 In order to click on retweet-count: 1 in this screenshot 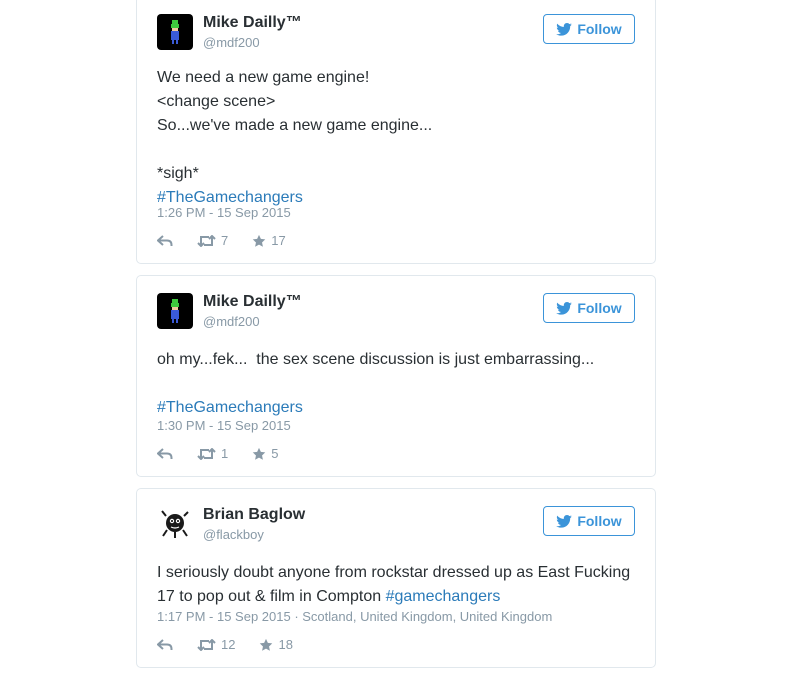, I will do `click(225, 453)`.